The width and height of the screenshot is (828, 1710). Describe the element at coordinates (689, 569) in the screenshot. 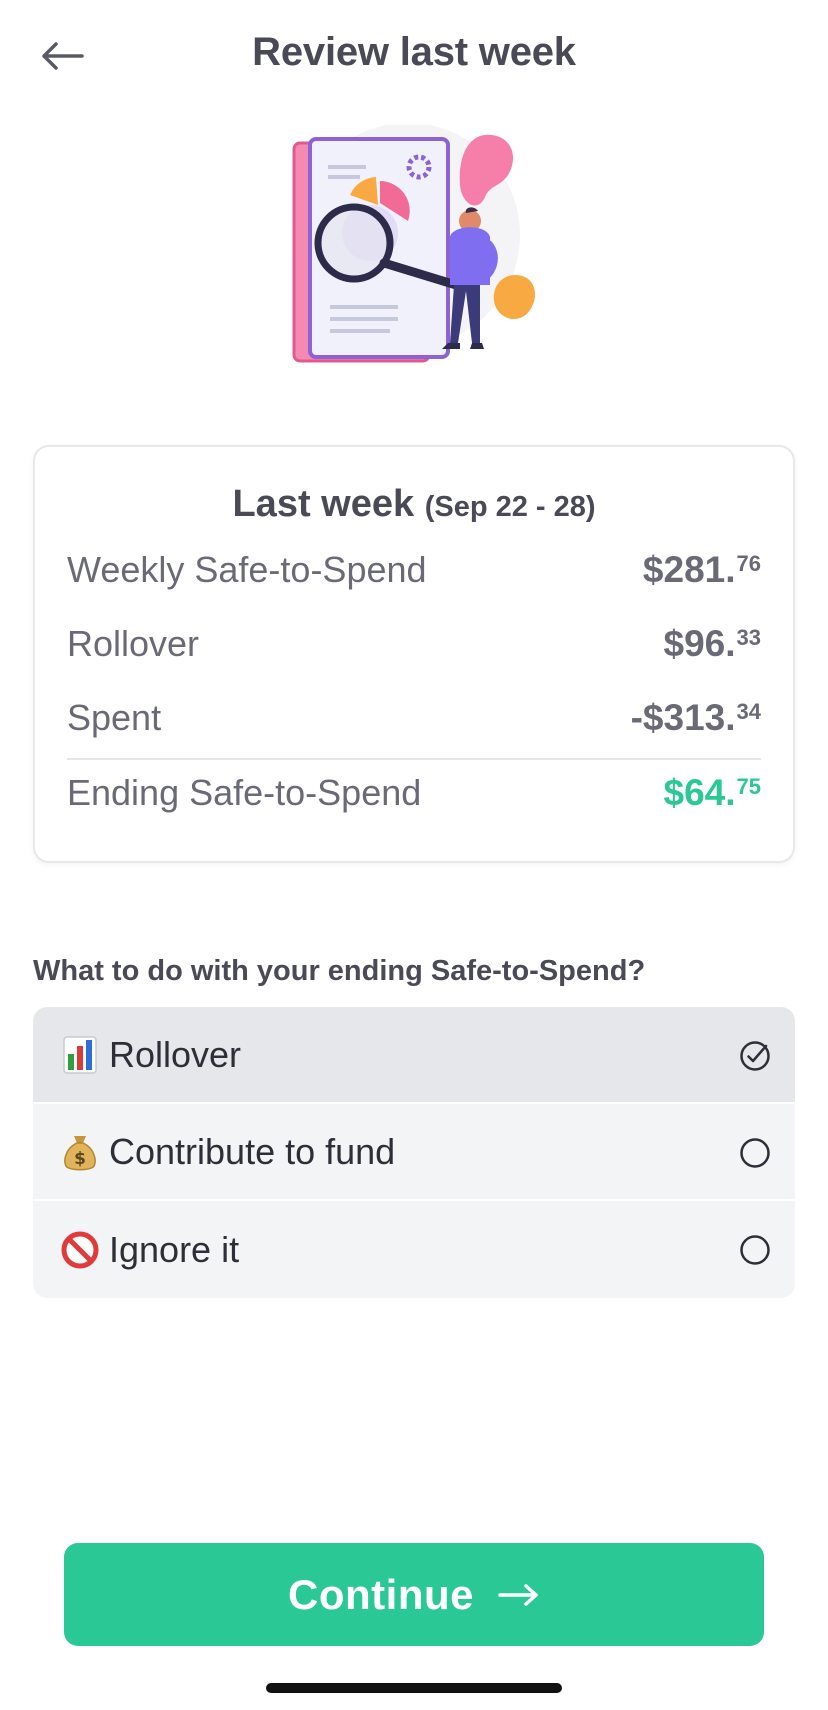

I see `amount-whole: $281.` at that location.